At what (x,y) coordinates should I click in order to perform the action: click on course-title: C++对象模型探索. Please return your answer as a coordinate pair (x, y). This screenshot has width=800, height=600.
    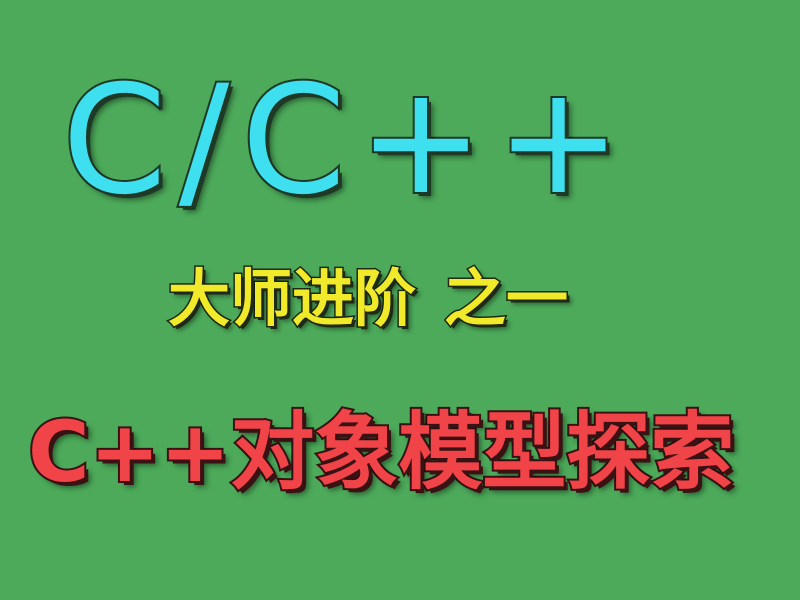
    Looking at the image, I should click on (381, 452).